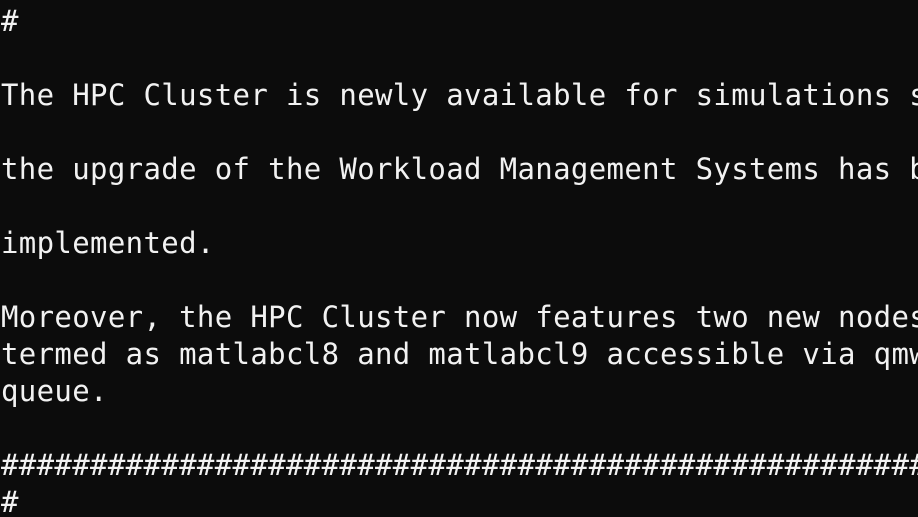 This screenshot has width=918, height=517. What do you see at coordinates (10, 501) in the screenshot?
I see `terminal-line-14: #` at bounding box center [10, 501].